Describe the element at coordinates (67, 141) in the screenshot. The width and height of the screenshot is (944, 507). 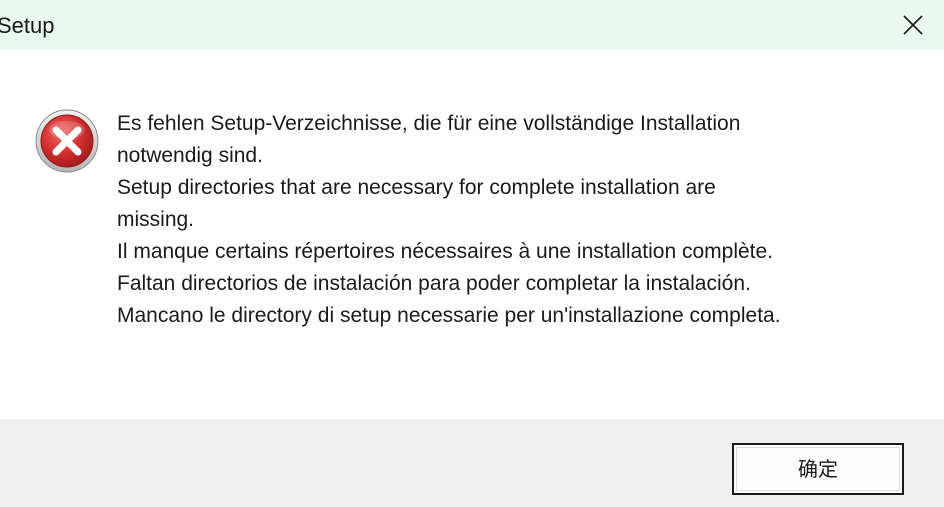
I see `error-icon` at that location.